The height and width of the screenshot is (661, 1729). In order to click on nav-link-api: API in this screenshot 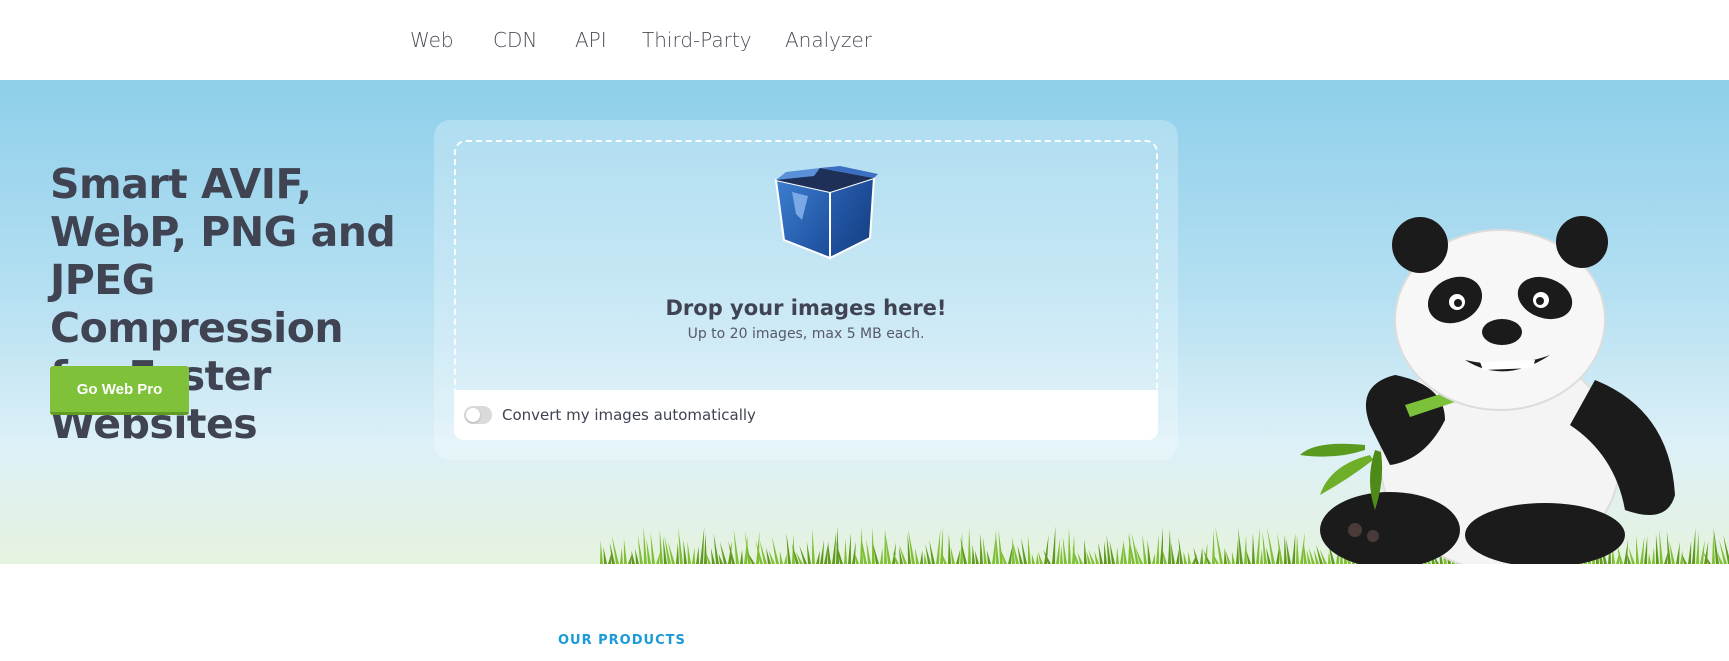, I will do `click(591, 40)`.